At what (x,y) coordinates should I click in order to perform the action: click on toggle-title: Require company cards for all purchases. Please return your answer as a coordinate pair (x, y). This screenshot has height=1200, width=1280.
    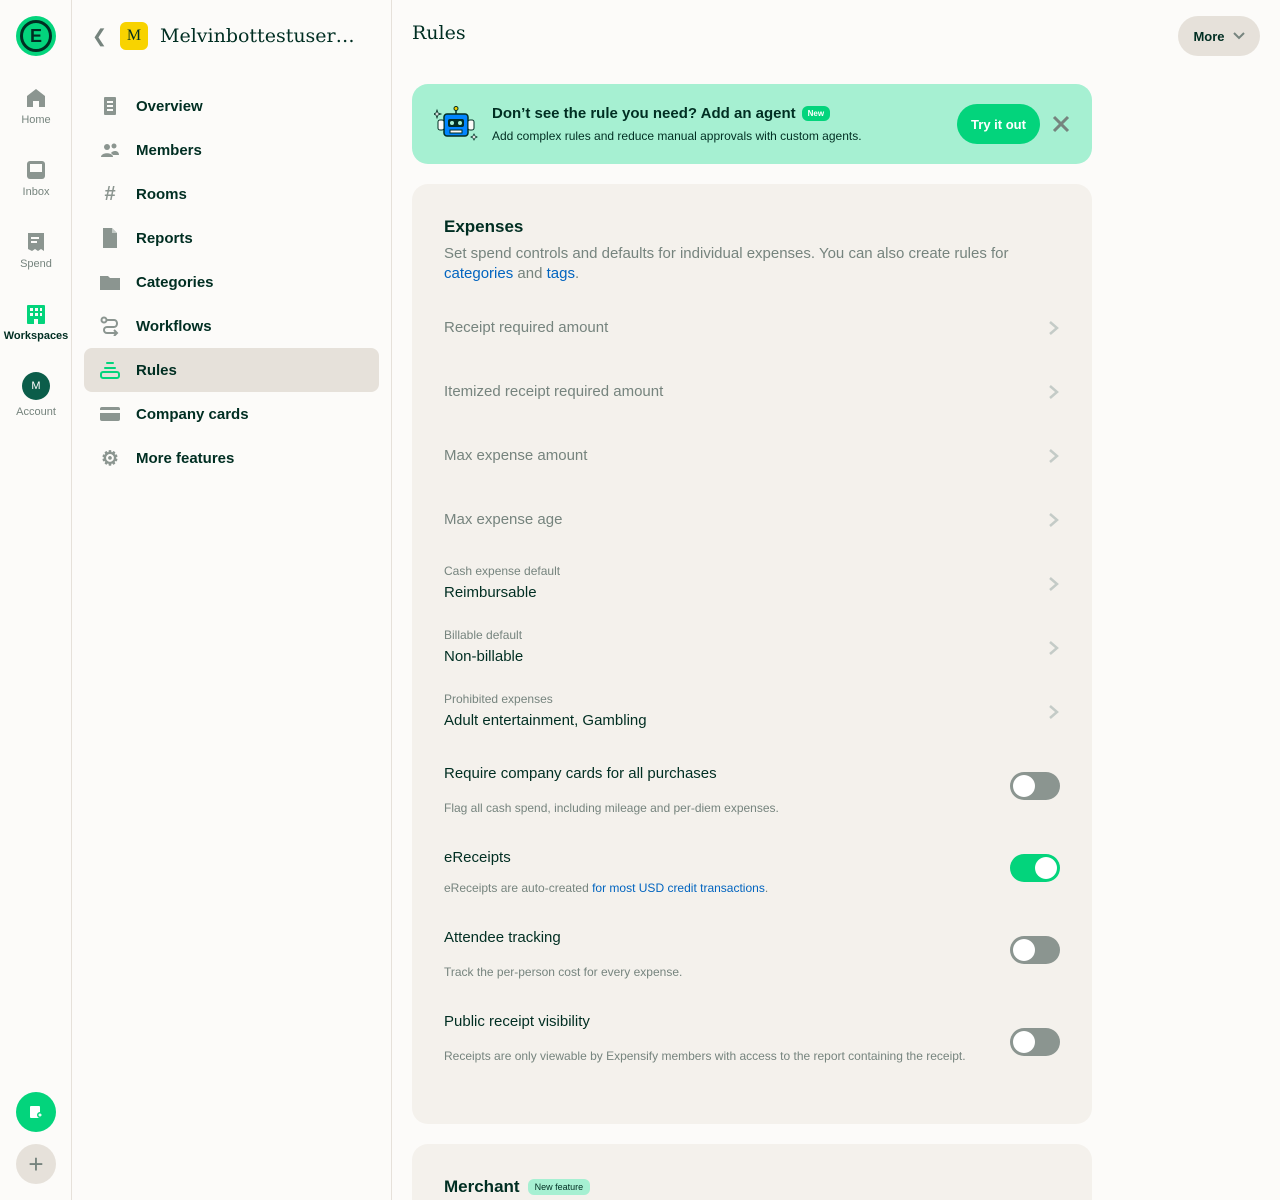
    Looking at the image, I should click on (580, 773).